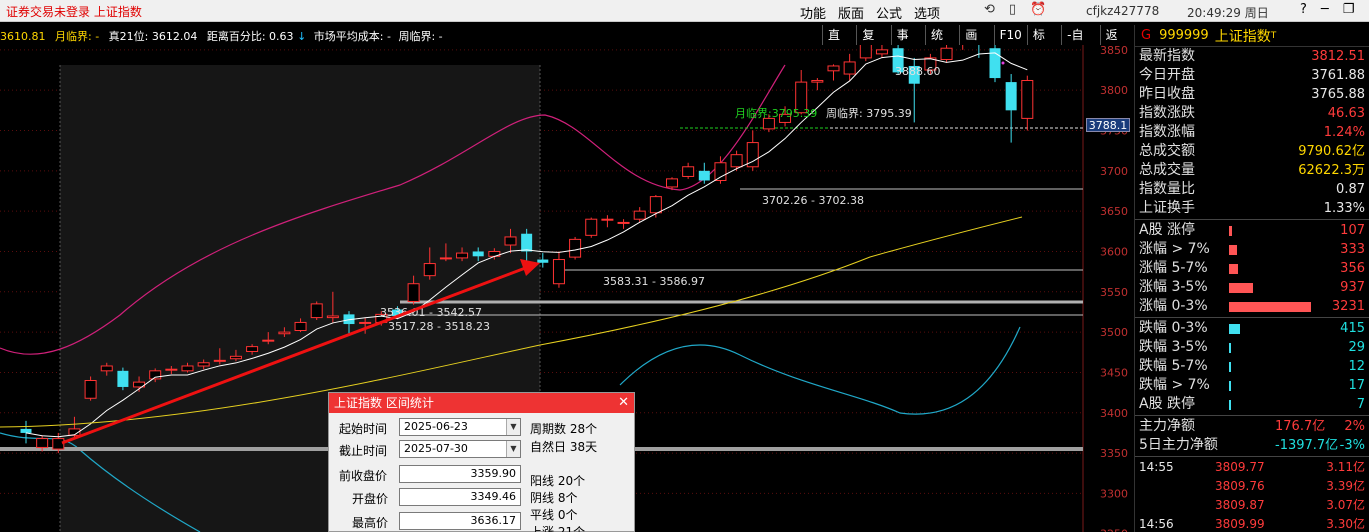  Describe the element at coordinates (839, 43) in the screenshot. I see `tab-live: 直播` at that location.